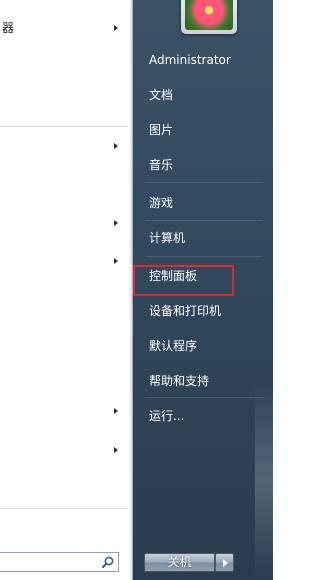  Describe the element at coordinates (201, 203) in the screenshot. I see `games-link: 游戏` at that location.